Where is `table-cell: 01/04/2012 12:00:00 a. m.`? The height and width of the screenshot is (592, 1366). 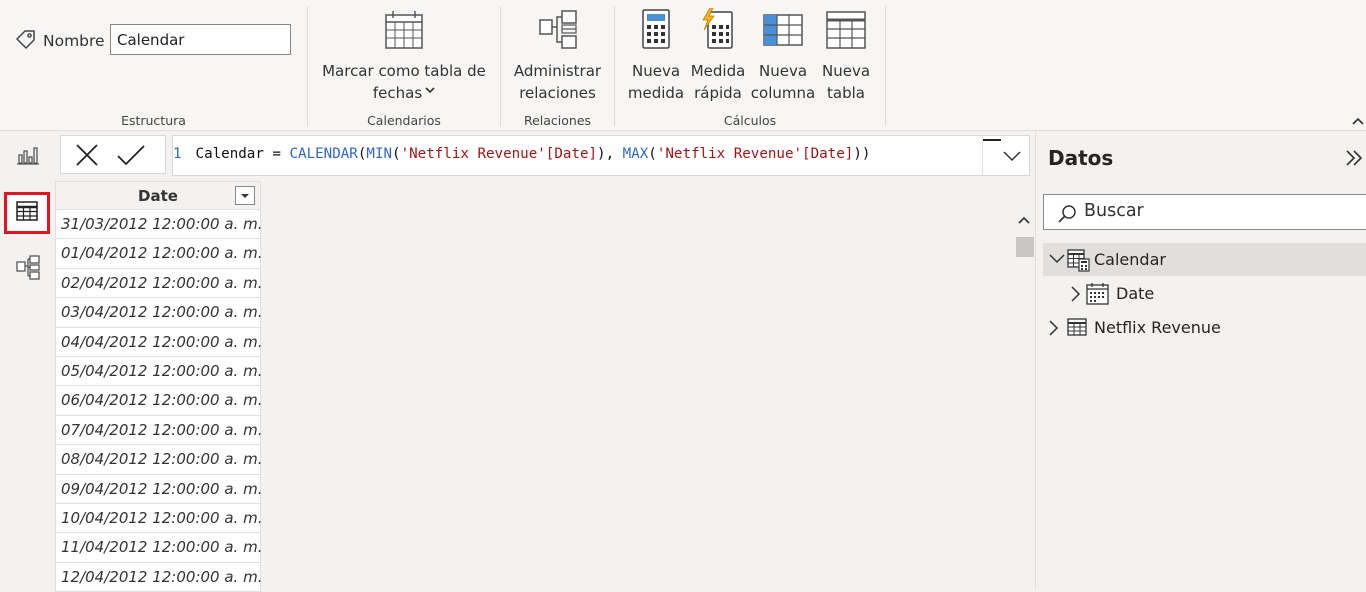 table-cell: 01/04/2012 12:00:00 a. m. is located at coordinates (158, 254).